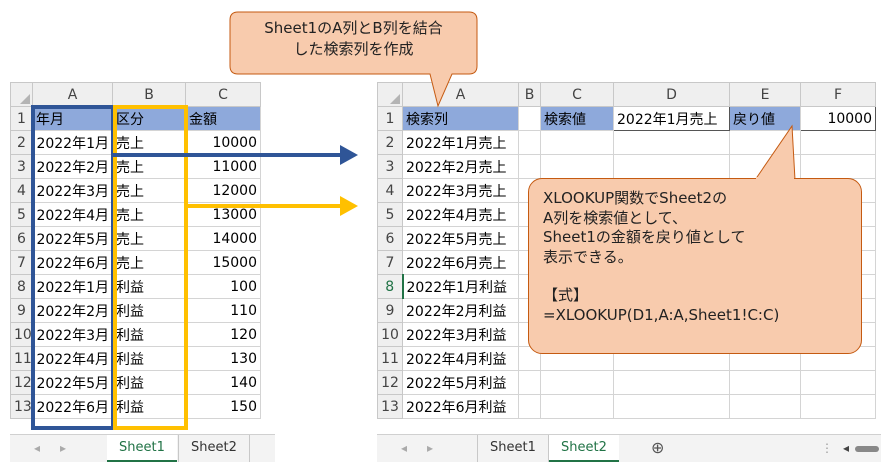  I want to click on cell-amount: 110, so click(223, 310).